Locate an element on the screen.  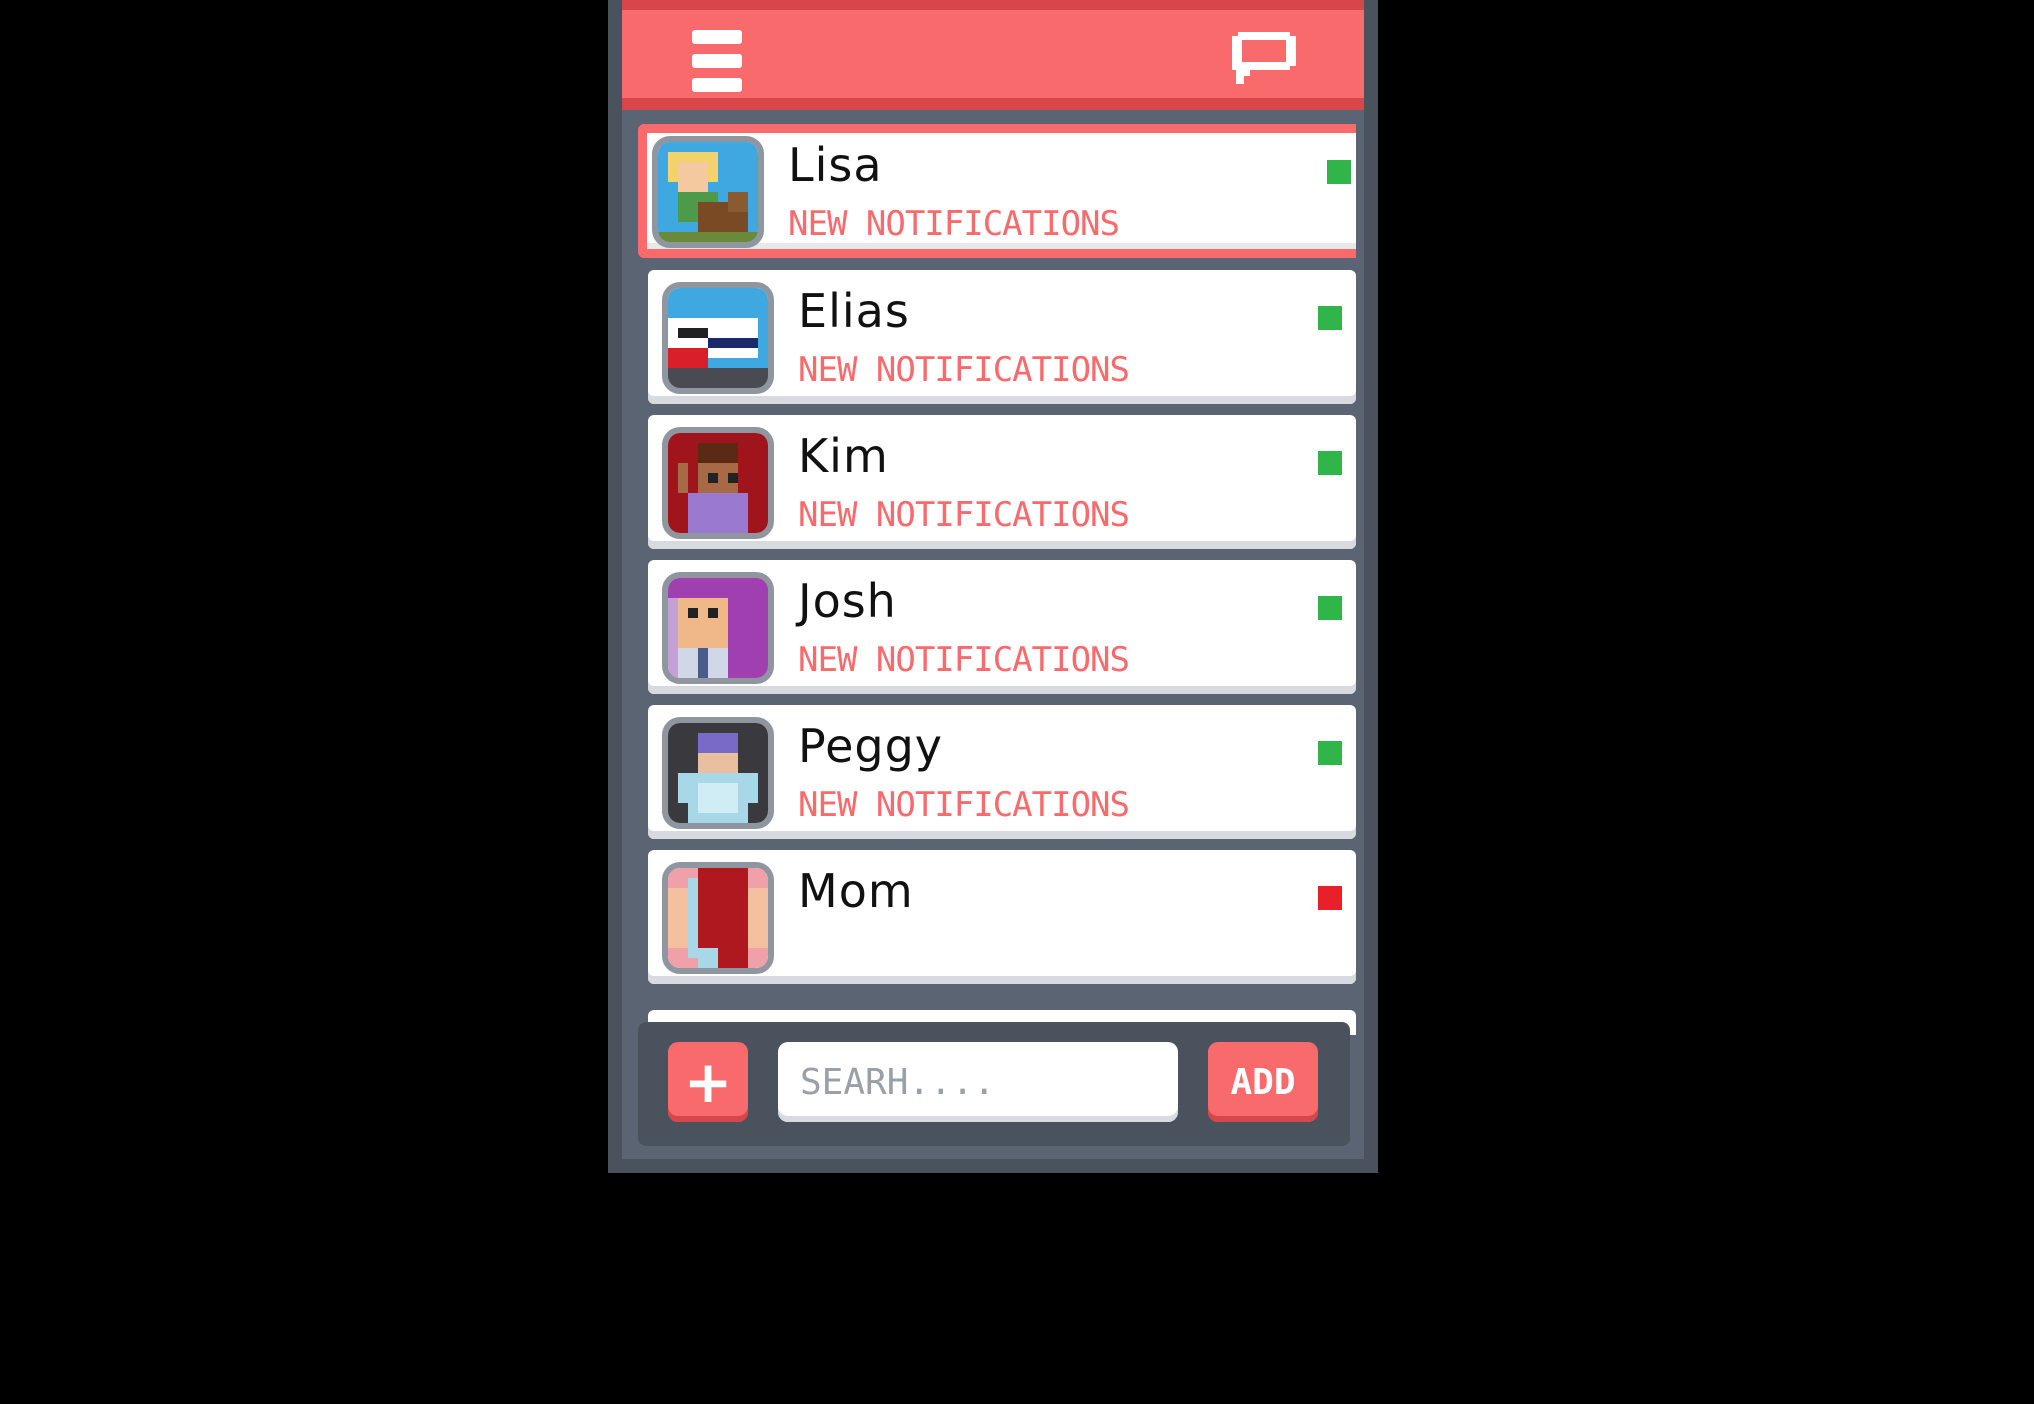
contact-card-mom: Mom is located at coordinates (1002, 917).